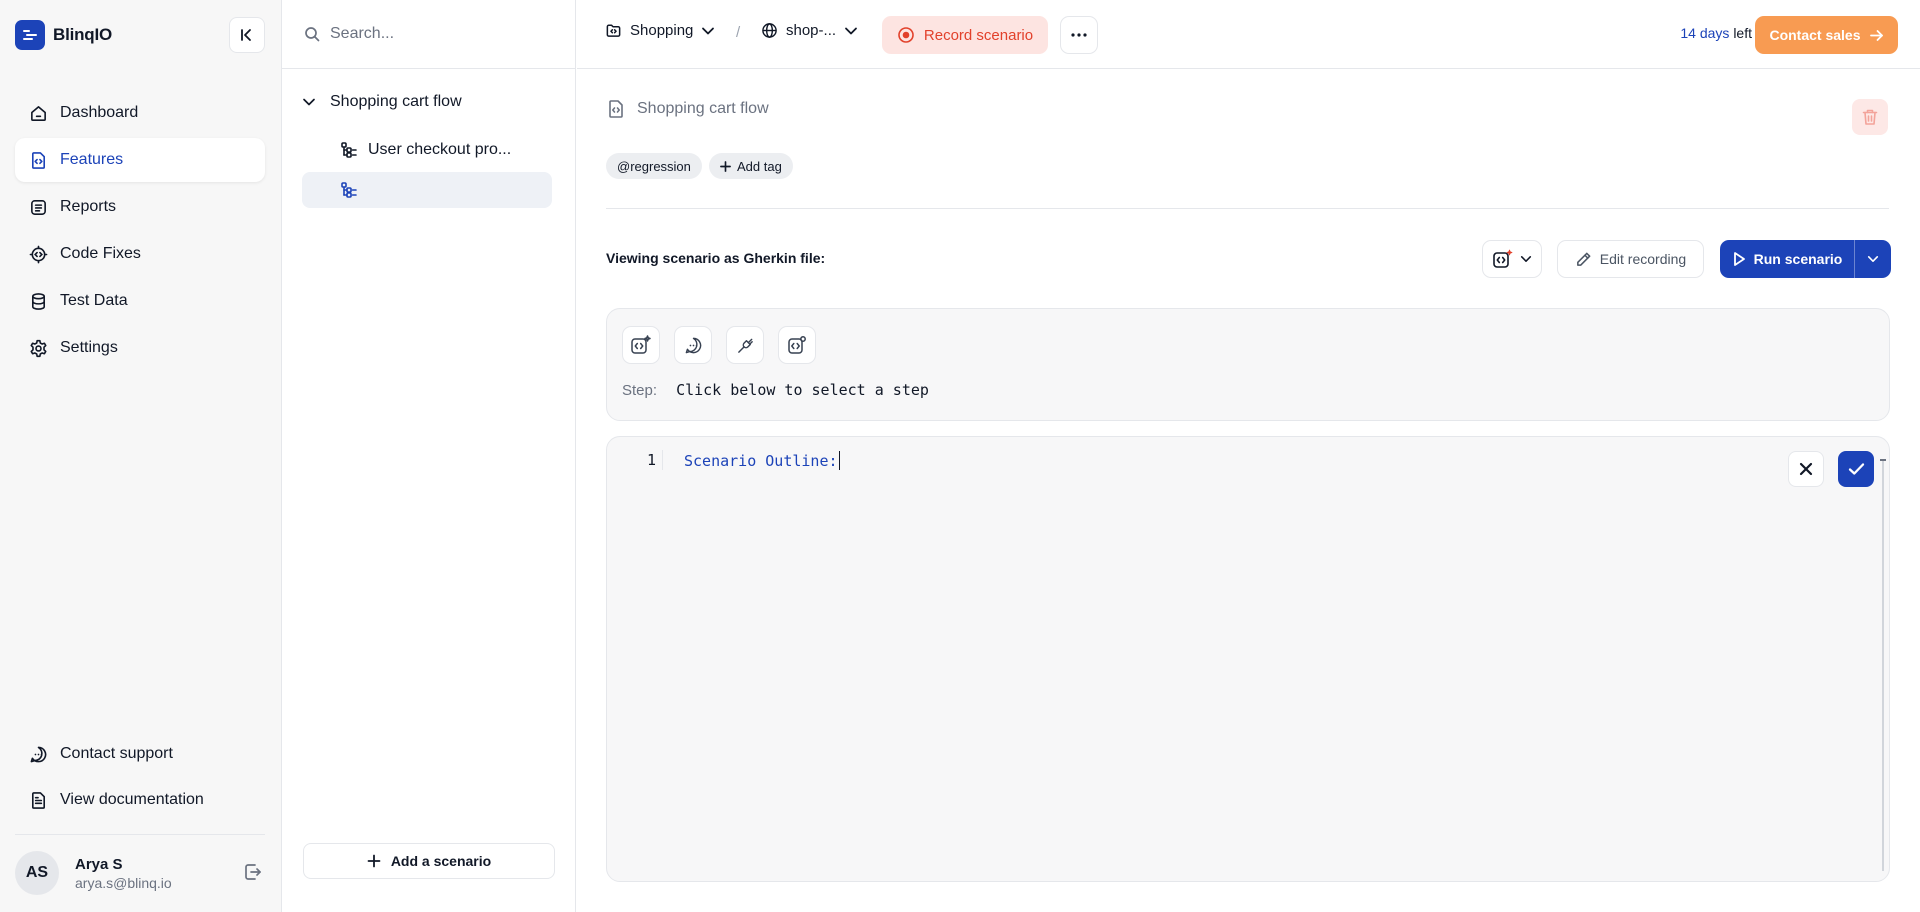  I want to click on ai-code-icon, so click(1503, 258).